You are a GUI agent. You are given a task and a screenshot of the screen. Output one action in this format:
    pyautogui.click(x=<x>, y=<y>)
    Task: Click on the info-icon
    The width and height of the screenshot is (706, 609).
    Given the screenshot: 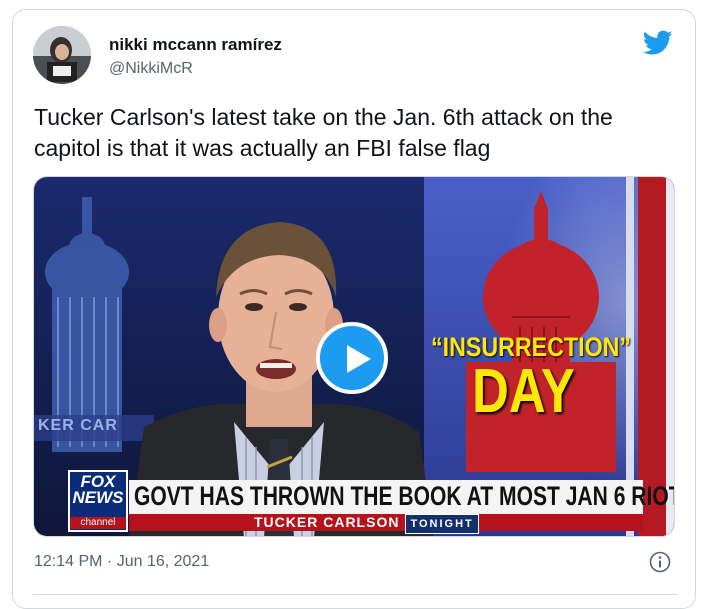 What is the action you would take?
    pyautogui.click(x=660, y=562)
    